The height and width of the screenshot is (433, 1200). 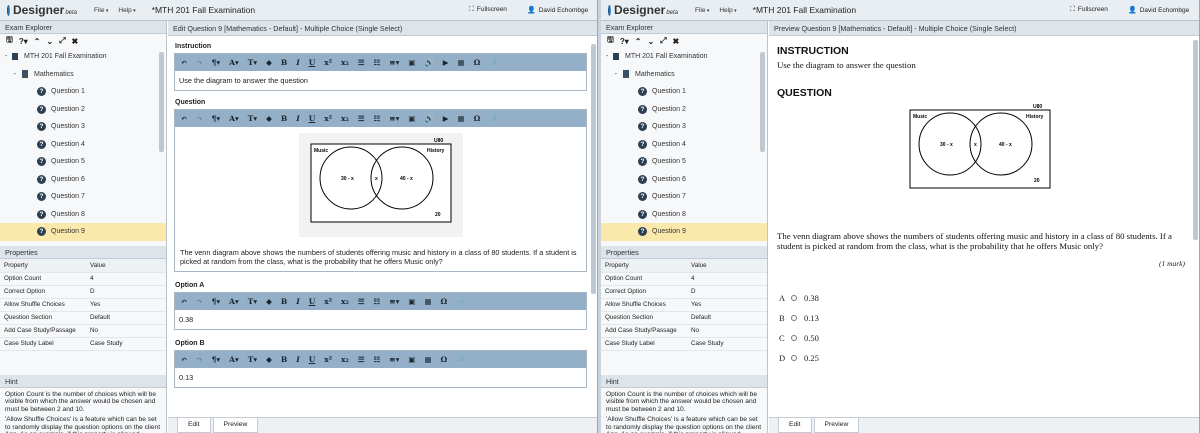 I want to click on preview-scrollbar, so click(x=1195, y=140).